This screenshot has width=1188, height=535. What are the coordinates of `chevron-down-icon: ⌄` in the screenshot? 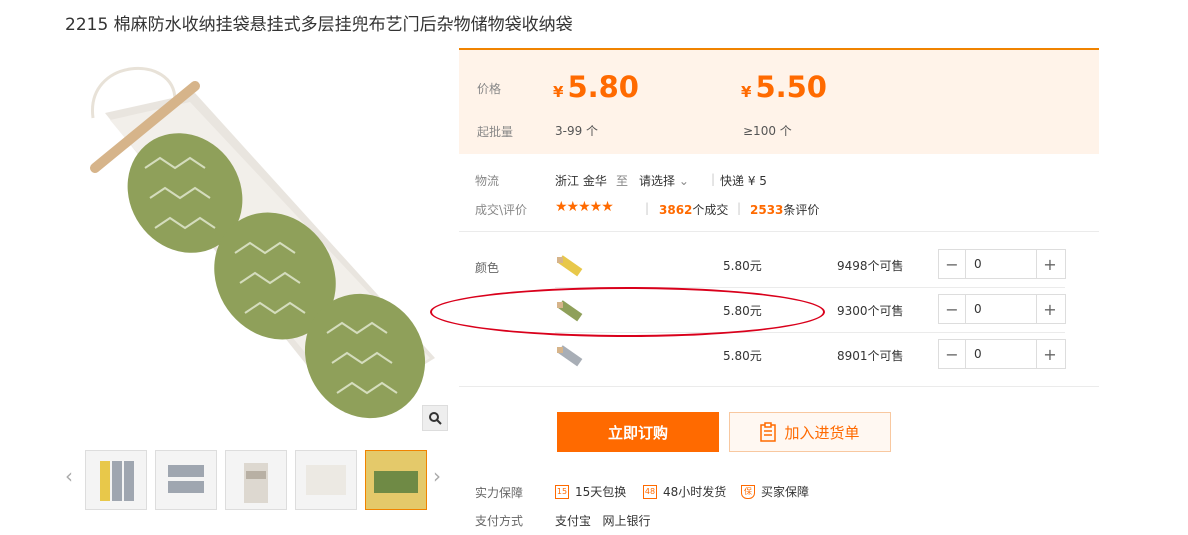 It's located at (683, 181).